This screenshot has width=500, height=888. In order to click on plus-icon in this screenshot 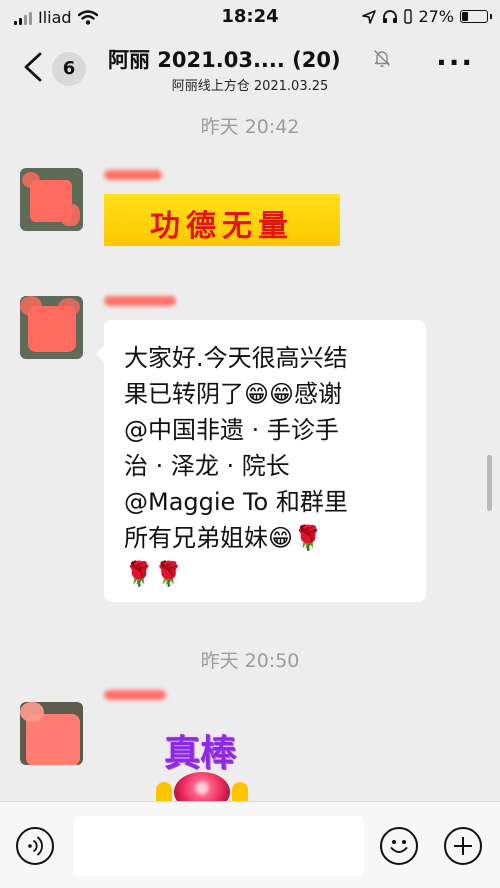, I will do `click(463, 846)`.